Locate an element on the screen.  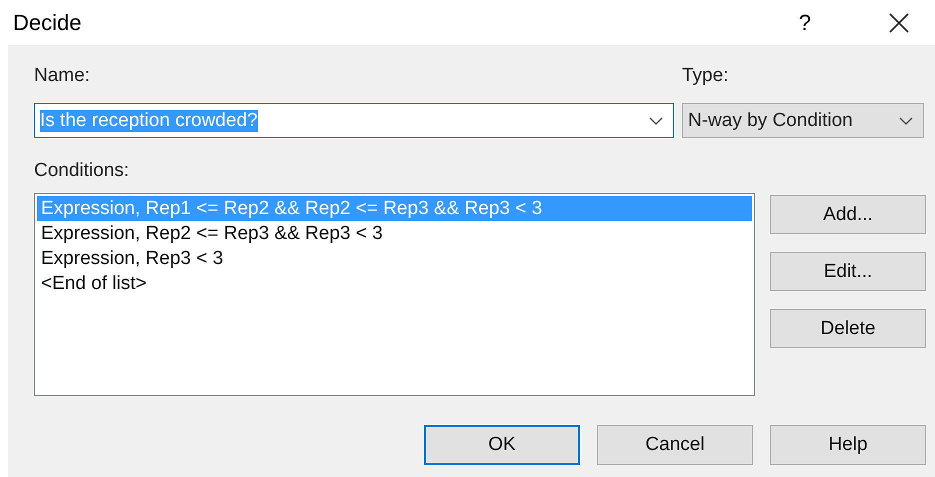
type-label: Type: is located at coordinates (705, 76).